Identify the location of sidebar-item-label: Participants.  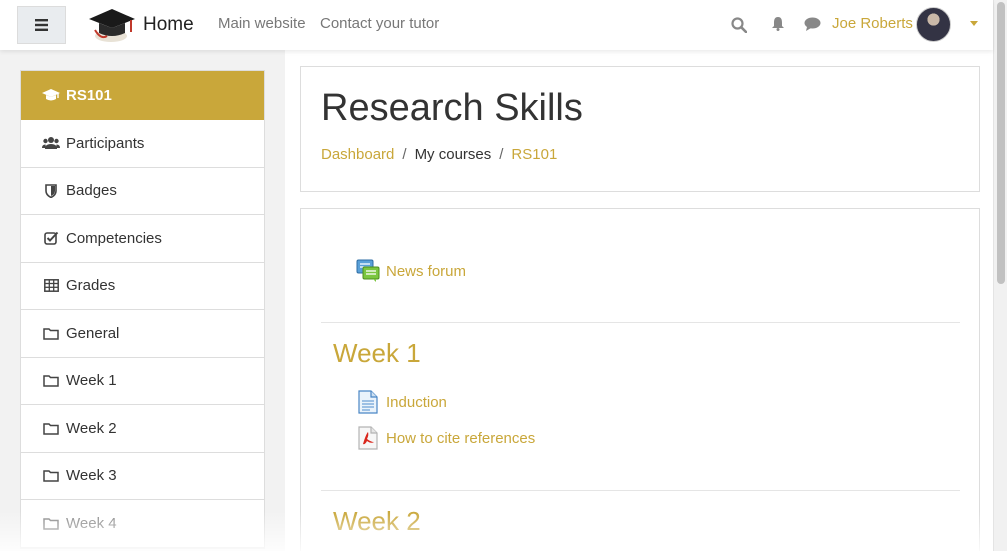
(105, 143).